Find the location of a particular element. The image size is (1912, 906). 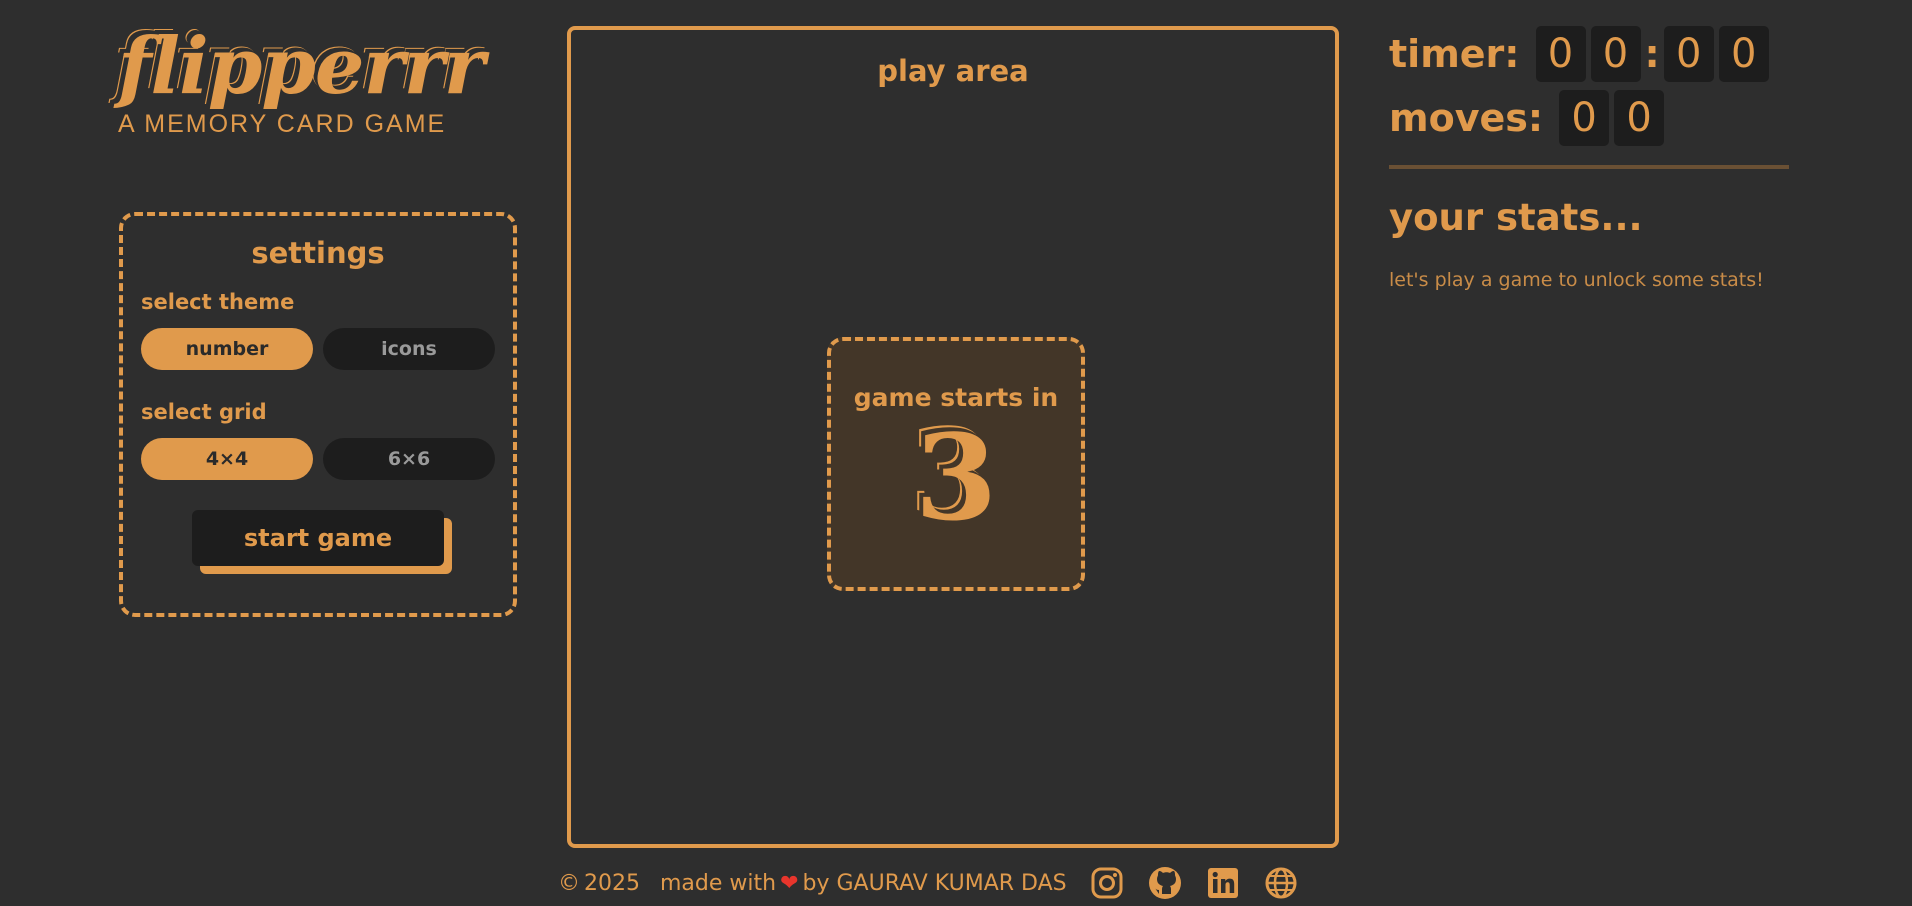

heart-icon: ❤ is located at coordinates (789, 883).